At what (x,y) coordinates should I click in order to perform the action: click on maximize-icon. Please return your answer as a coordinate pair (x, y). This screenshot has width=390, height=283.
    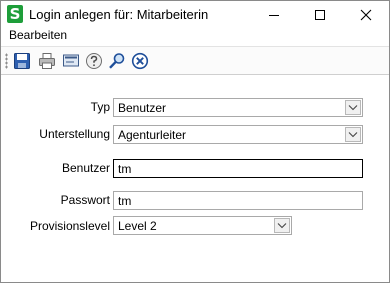
    Looking at the image, I should click on (320, 15).